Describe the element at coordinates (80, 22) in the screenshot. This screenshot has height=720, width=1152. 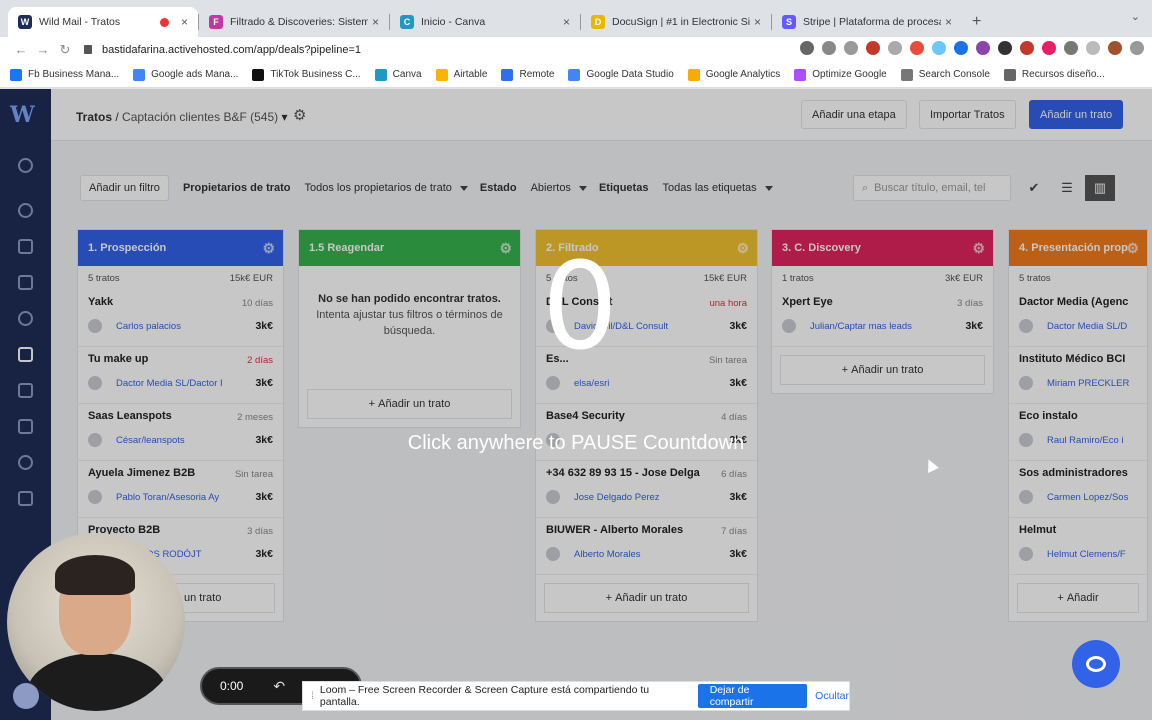
I see `tab-title: Wild Mail - Tratos` at that location.